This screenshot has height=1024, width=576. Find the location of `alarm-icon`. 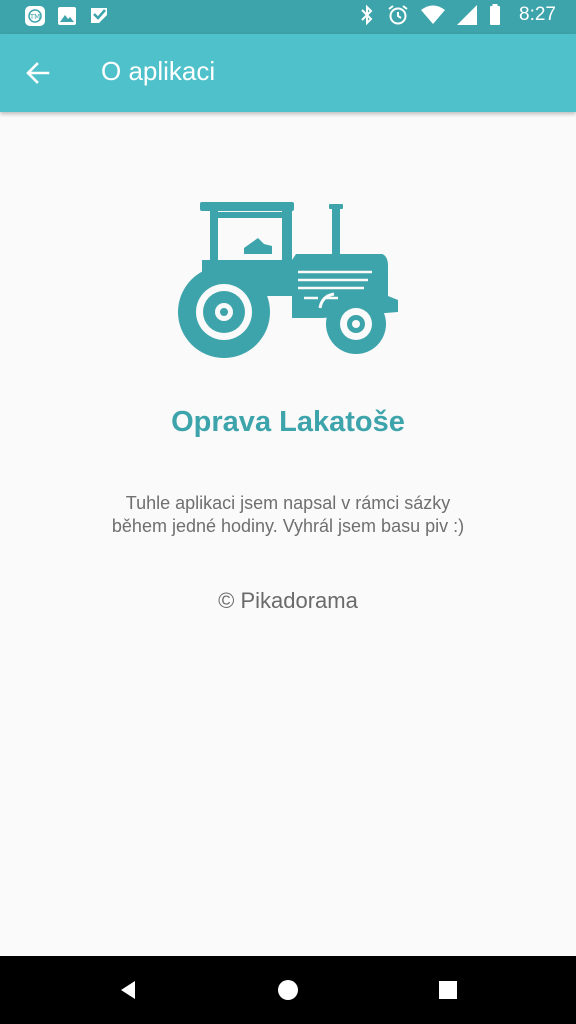

alarm-icon is located at coordinates (398, 15).